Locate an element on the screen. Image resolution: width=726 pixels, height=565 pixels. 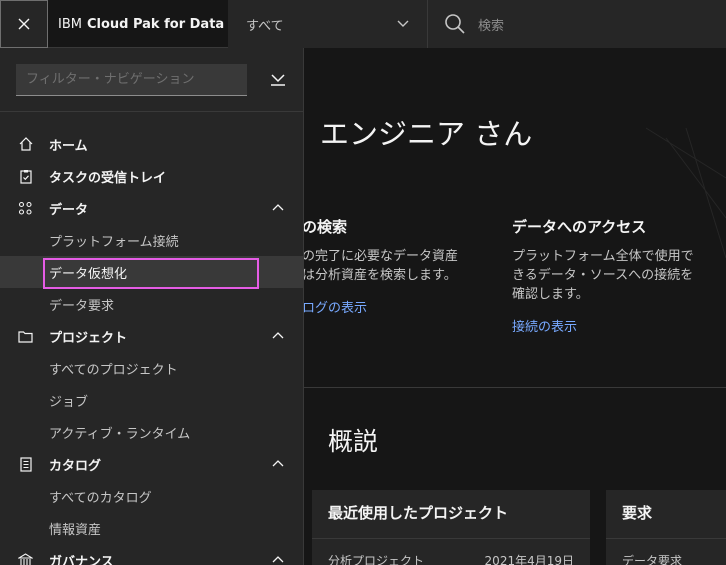
nav-item-home: ホーム is located at coordinates (151, 144).